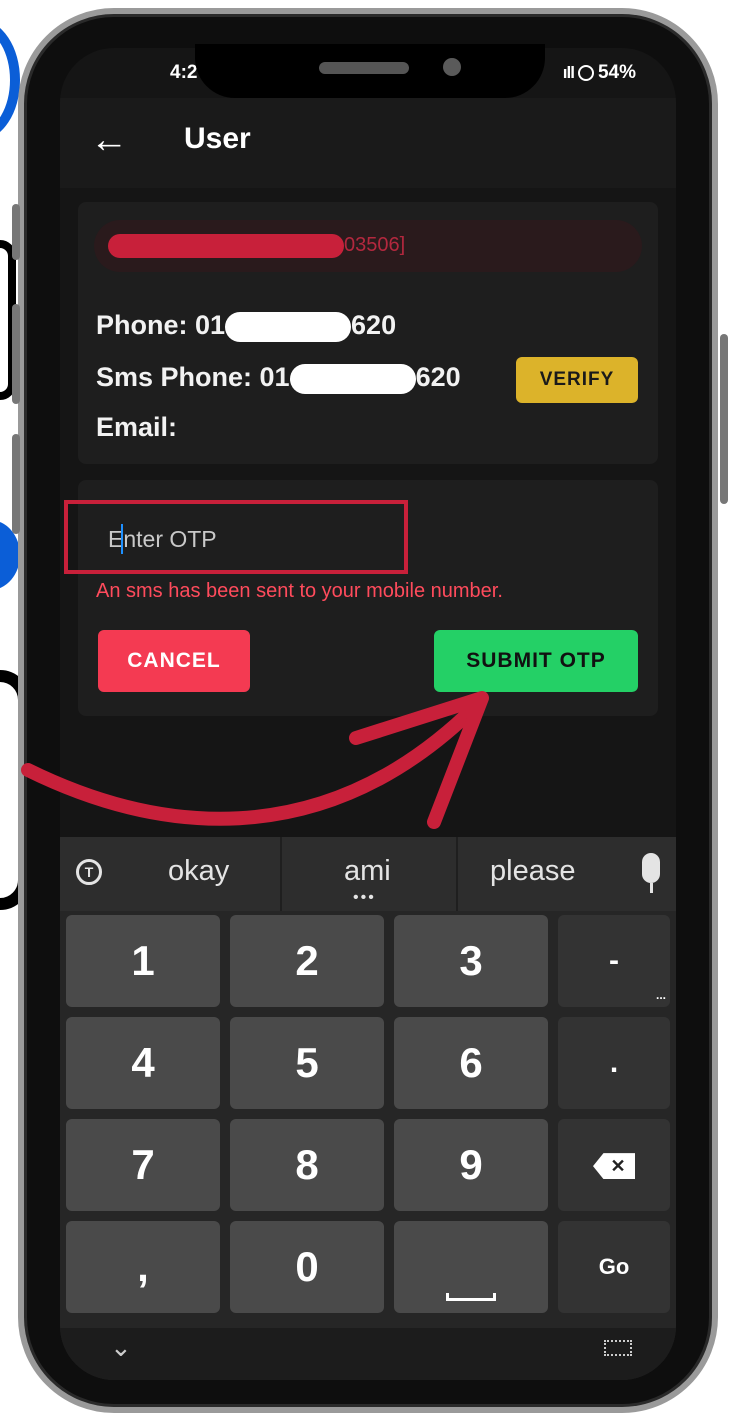 Image resolution: width=733 pixels, height=1417 pixels. What do you see at coordinates (452, 67) in the screenshot?
I see `camera` at bounding box center [452, 67].